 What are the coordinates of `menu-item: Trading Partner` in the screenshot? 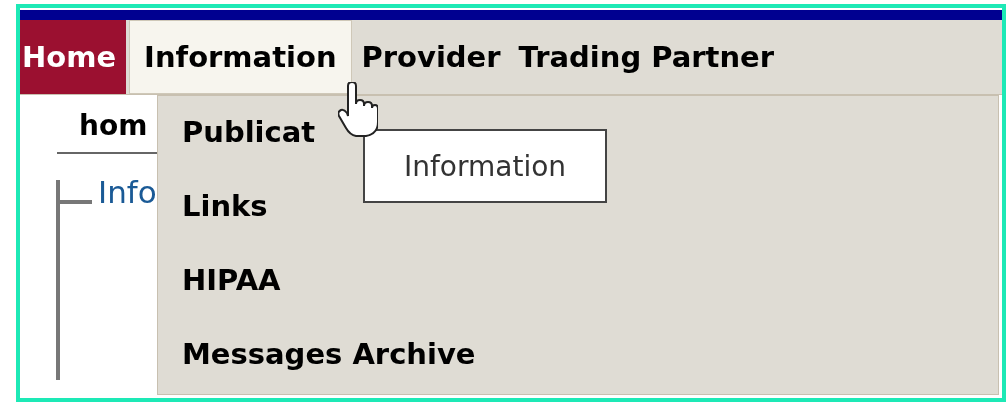 It's located at (645, 57).